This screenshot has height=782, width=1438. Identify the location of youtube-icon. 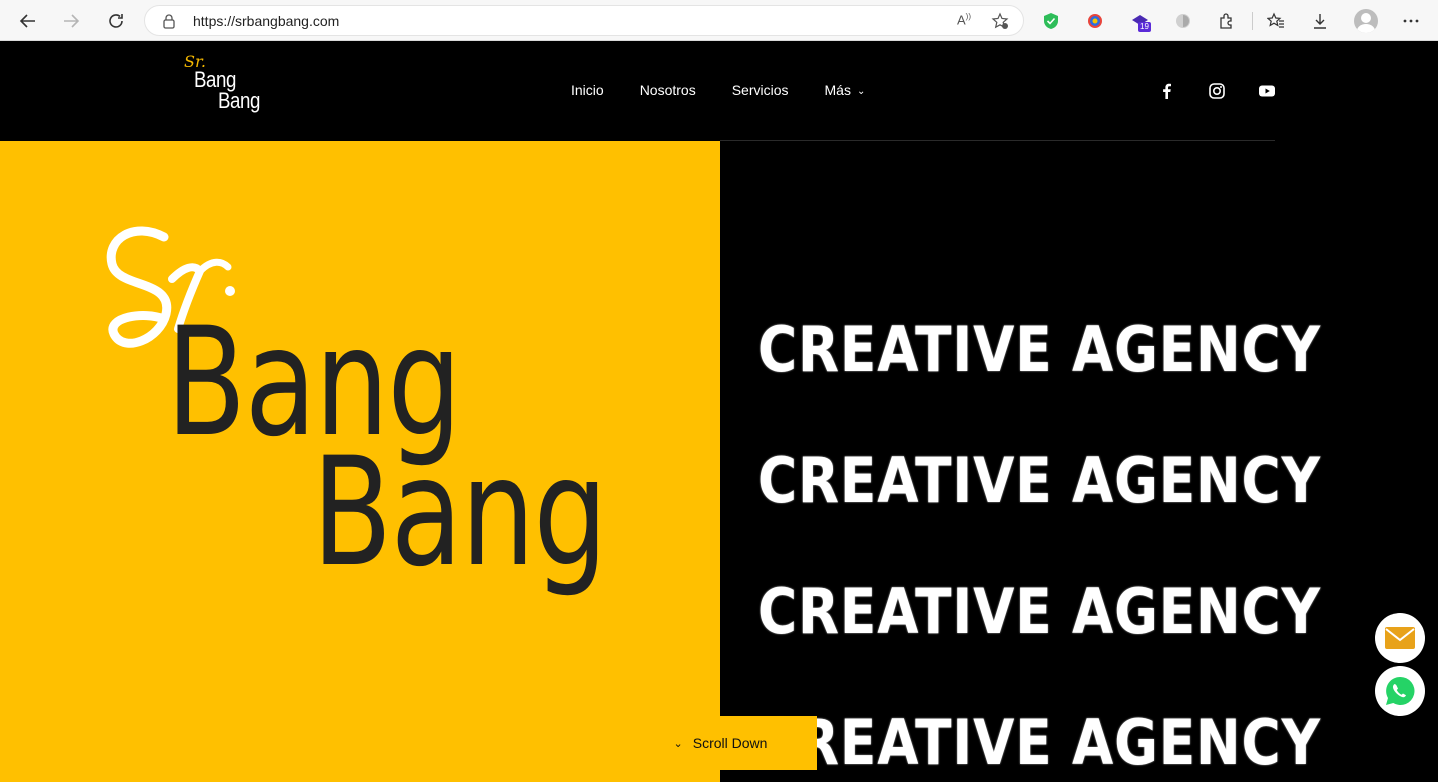
(1267, 91).